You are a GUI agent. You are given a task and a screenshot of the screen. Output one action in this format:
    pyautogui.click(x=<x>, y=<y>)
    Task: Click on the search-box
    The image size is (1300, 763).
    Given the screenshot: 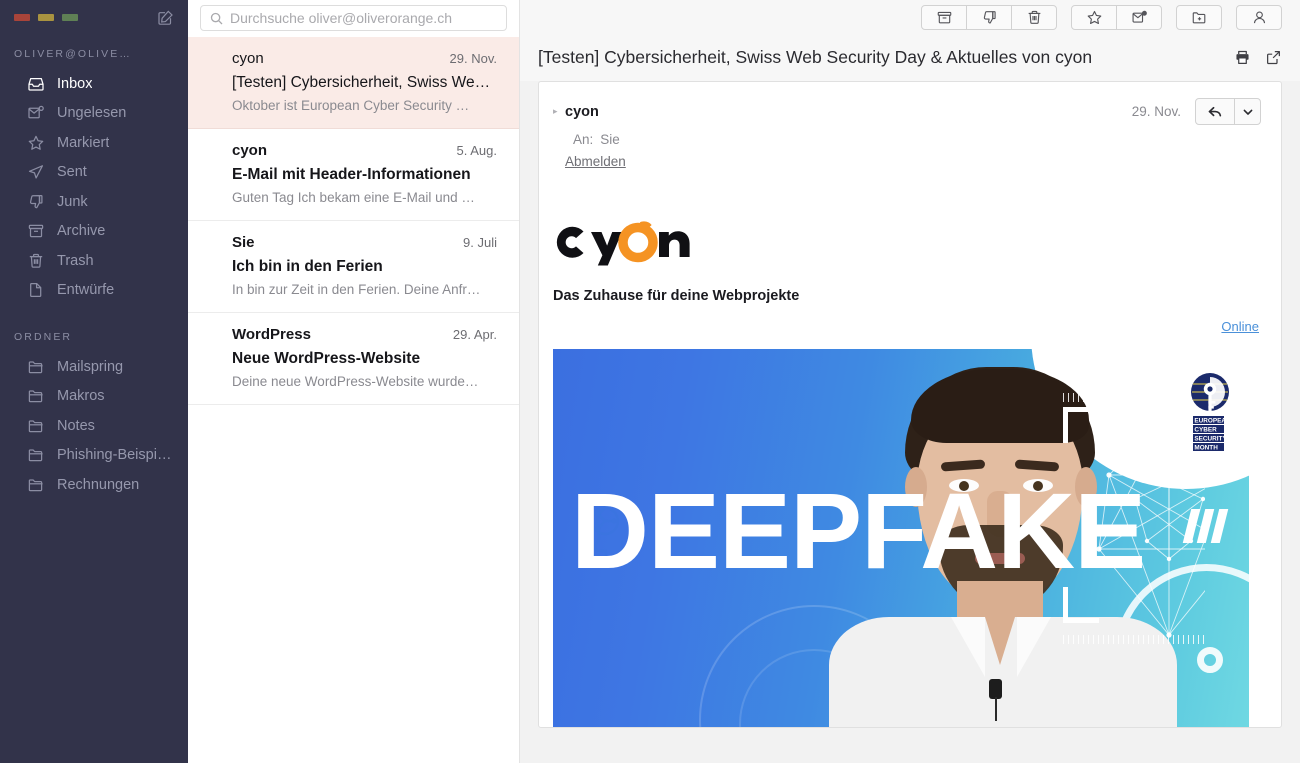 What is the action you would take?
    pyautogui.click(x=353, y=18)
    